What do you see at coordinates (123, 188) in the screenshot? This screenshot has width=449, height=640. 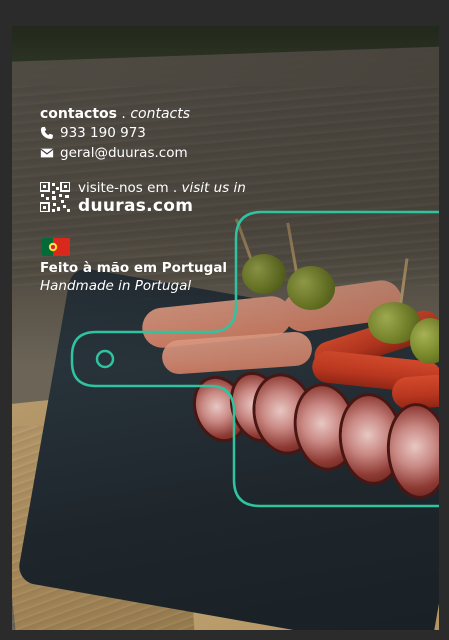 I see `visit-pt: visite-nos em` at bounding box center [123, 188].